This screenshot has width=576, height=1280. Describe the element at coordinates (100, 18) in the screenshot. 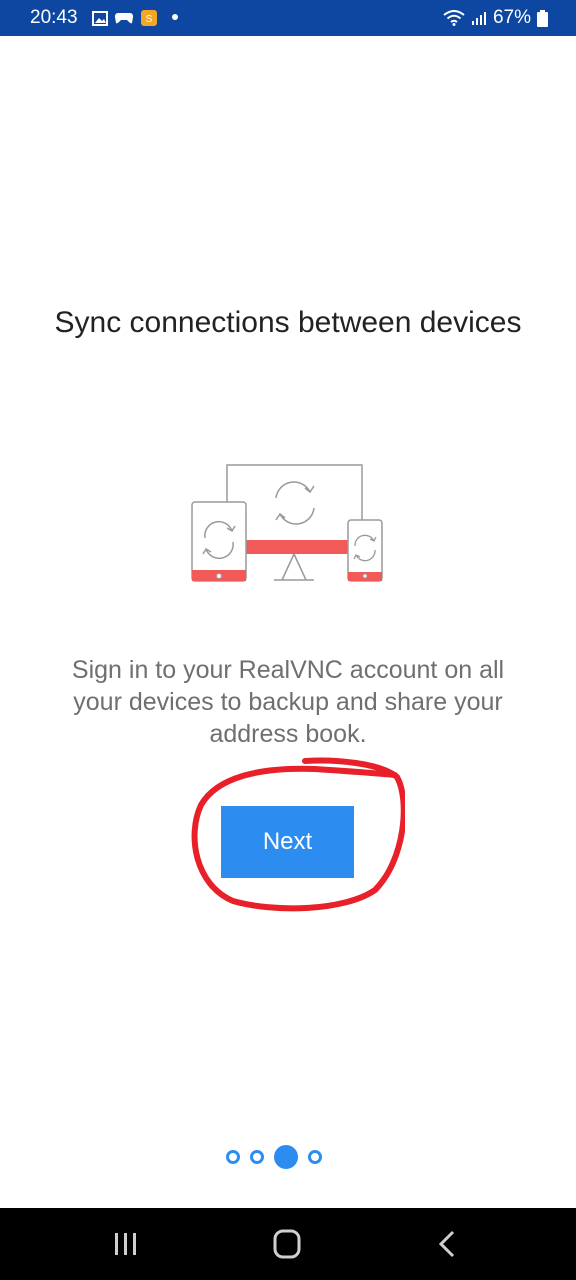

I see `gallery-icon` at that location.